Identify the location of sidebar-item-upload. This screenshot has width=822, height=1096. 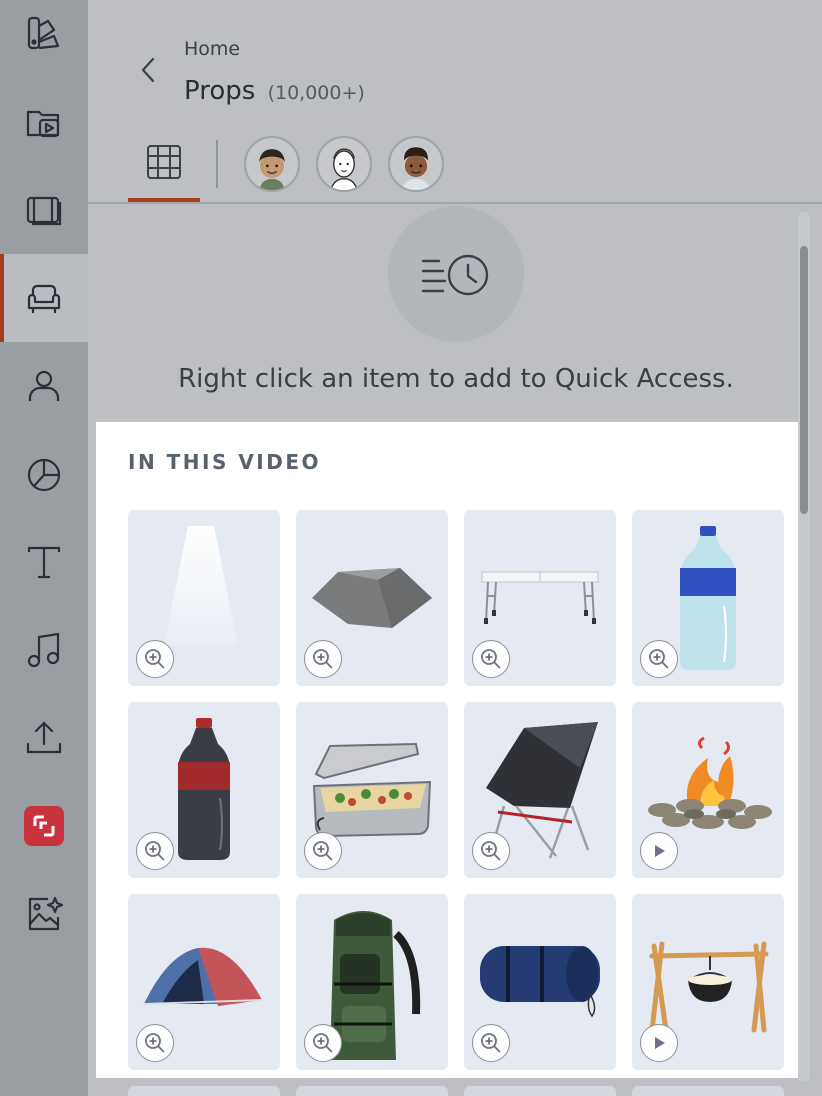
(44, 738).